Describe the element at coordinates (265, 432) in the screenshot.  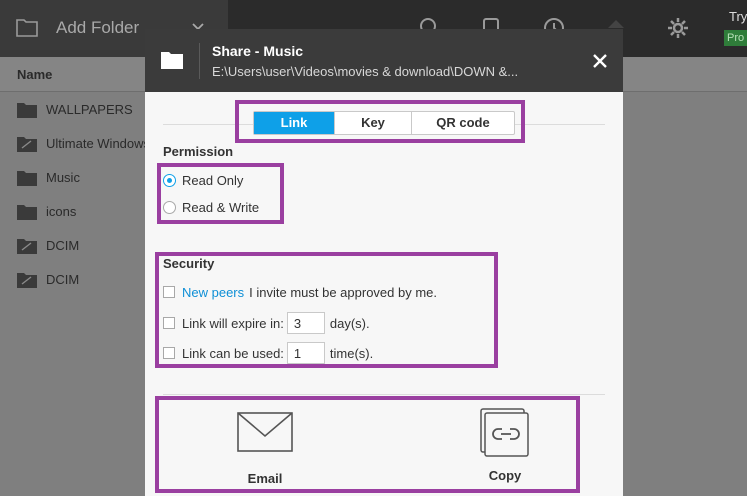
I see `envelope-icon` at that location.